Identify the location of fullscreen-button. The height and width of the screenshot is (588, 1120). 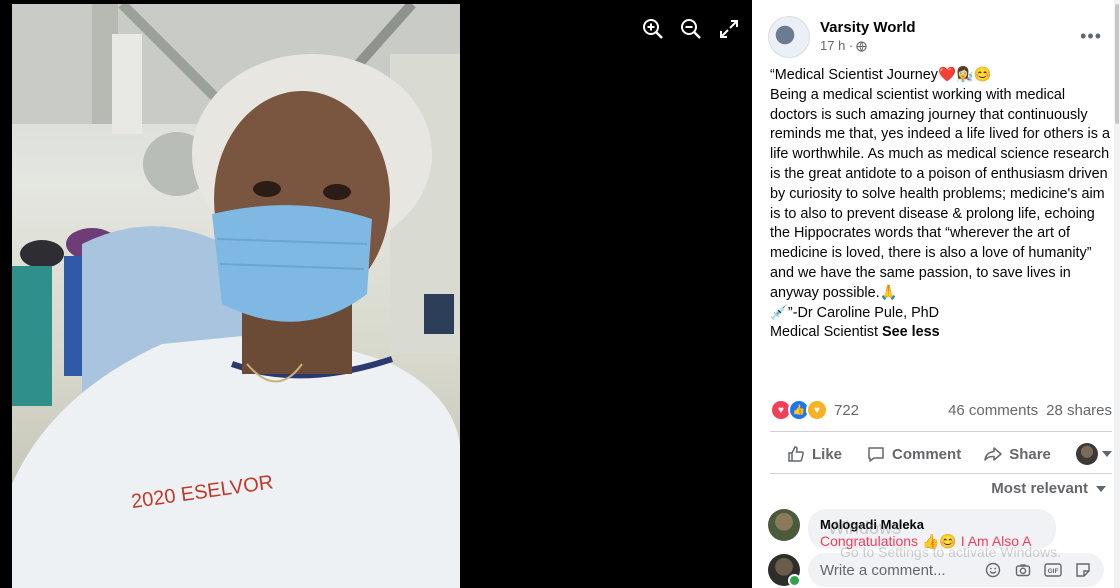
(729, 29).